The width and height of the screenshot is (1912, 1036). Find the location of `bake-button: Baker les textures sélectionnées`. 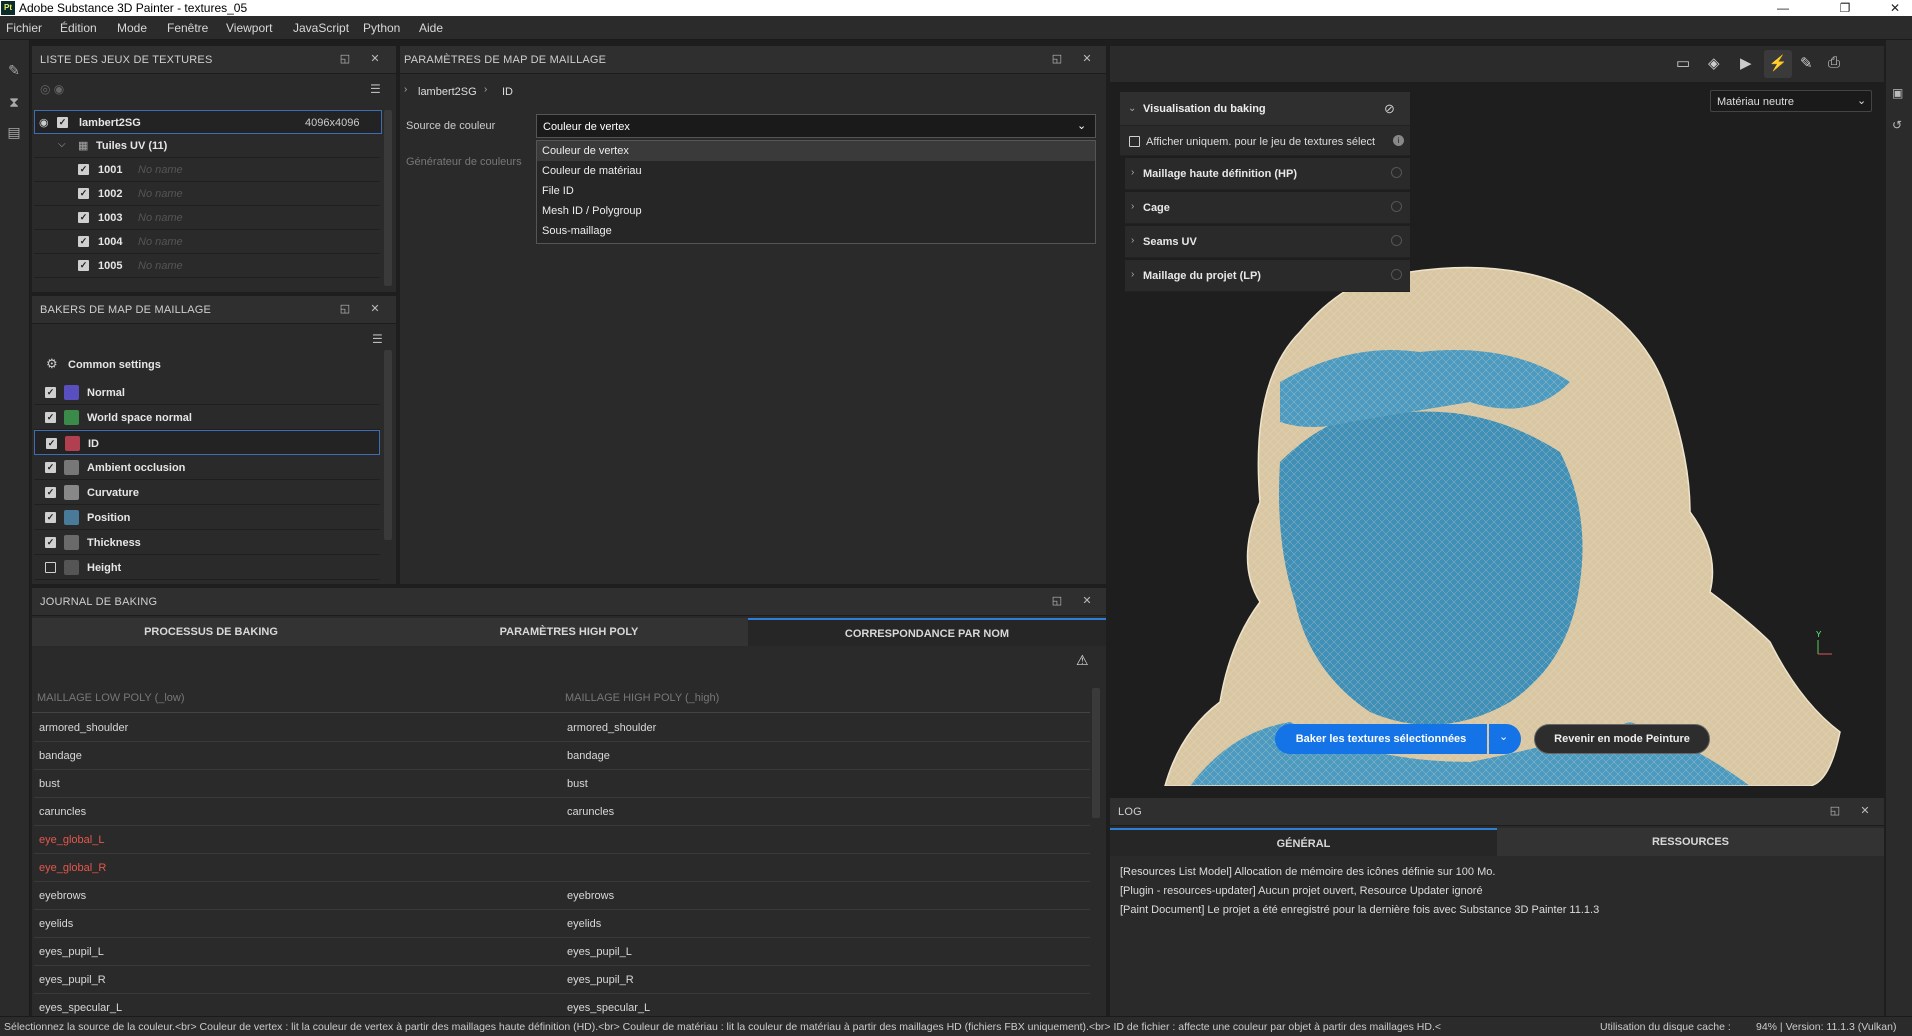

bake-button: Baker les textures sélectionnées is located at coordinates (1381, 739).